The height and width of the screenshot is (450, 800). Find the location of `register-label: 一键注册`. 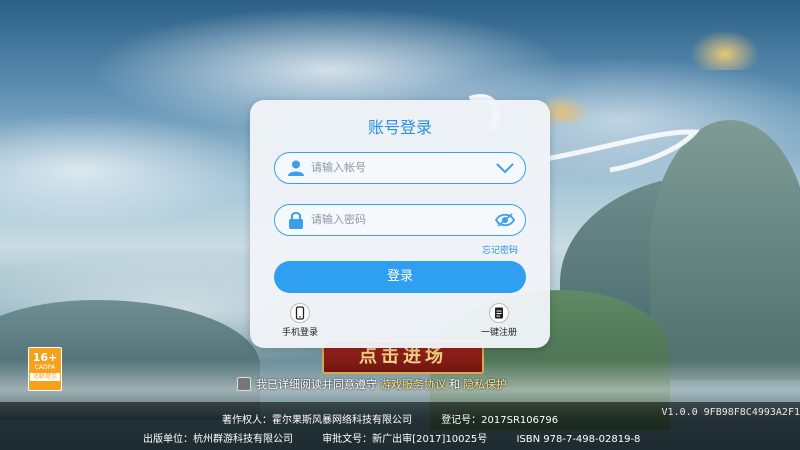

register-label: 一键注册 is located at coordinates (498, 333).